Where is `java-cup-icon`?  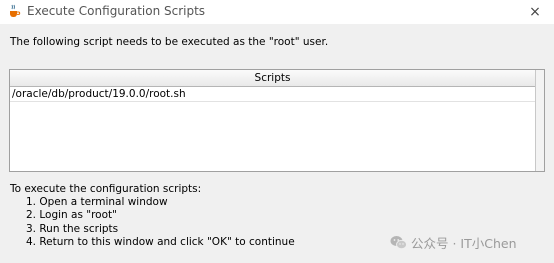 java-cup-icon is located at coordinates (14, 11).